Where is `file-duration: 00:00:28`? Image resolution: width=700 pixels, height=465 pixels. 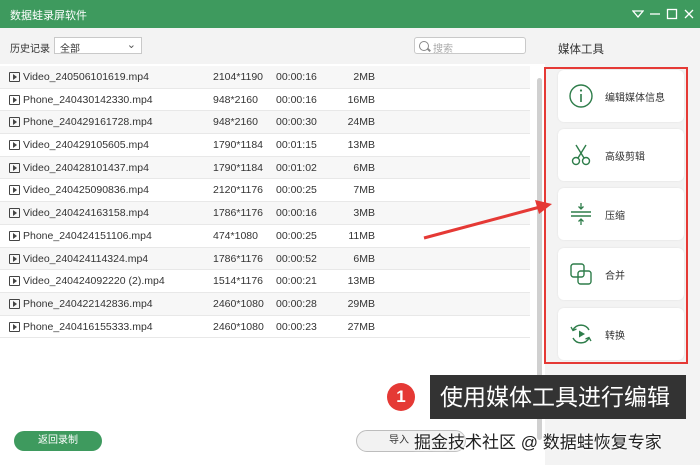
file-duration: 00:00:28 is located at coordinates (296, 303).